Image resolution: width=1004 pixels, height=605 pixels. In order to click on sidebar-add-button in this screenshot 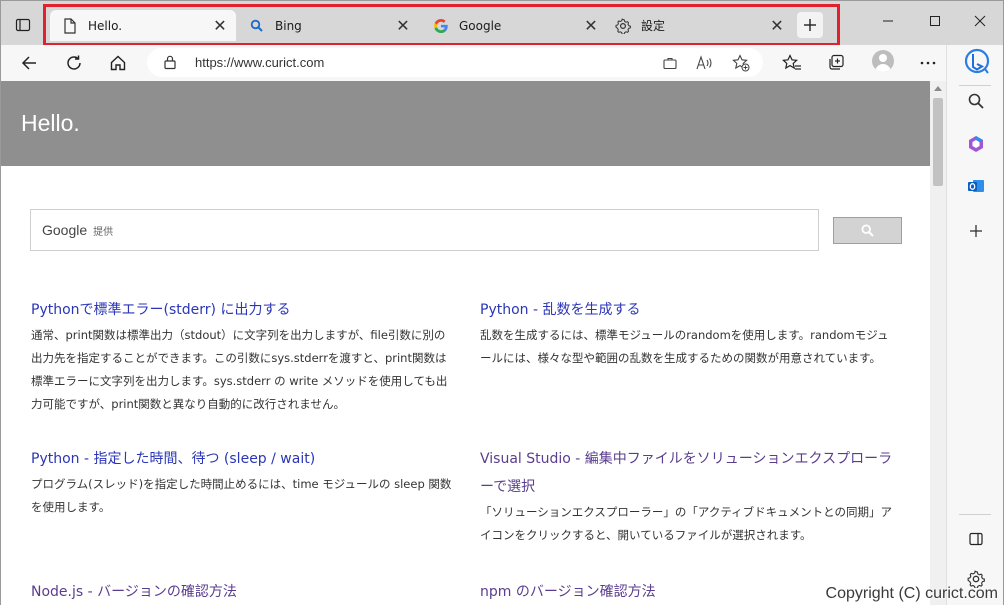, I will do `click(976, 231)`.